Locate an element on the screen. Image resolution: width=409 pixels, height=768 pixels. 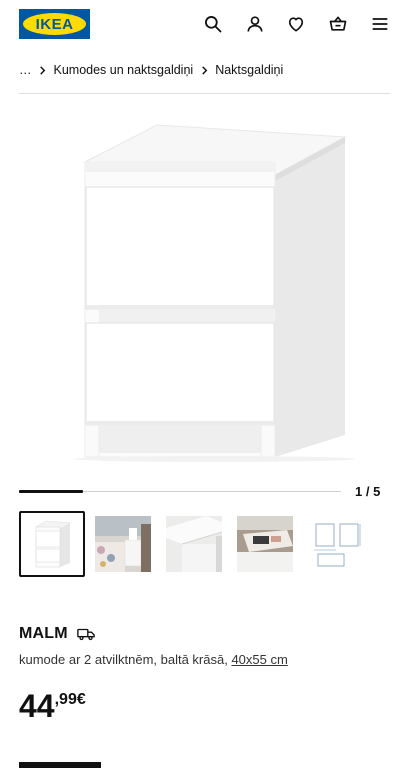
add-to-cart-button-edge is located at coordinates (60, 765).